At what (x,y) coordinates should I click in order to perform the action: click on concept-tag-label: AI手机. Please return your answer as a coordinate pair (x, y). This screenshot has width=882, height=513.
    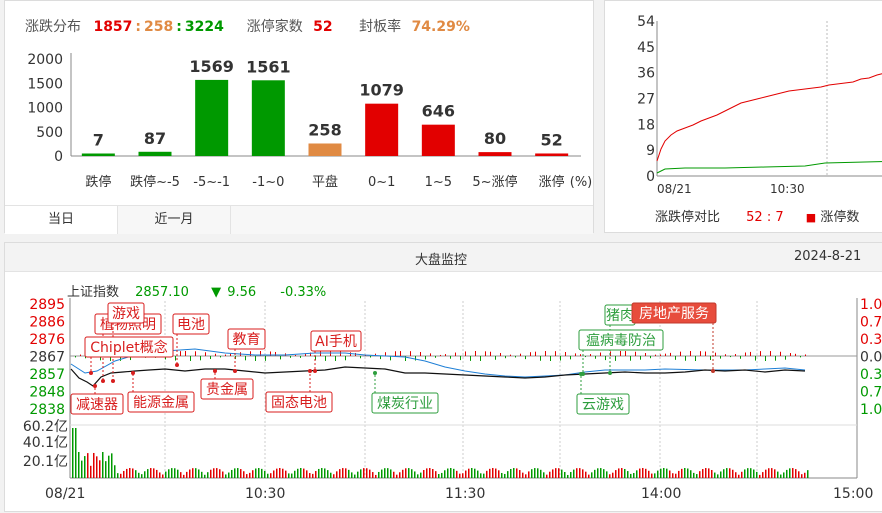
    Looking at the image, I should click on (336, 342).